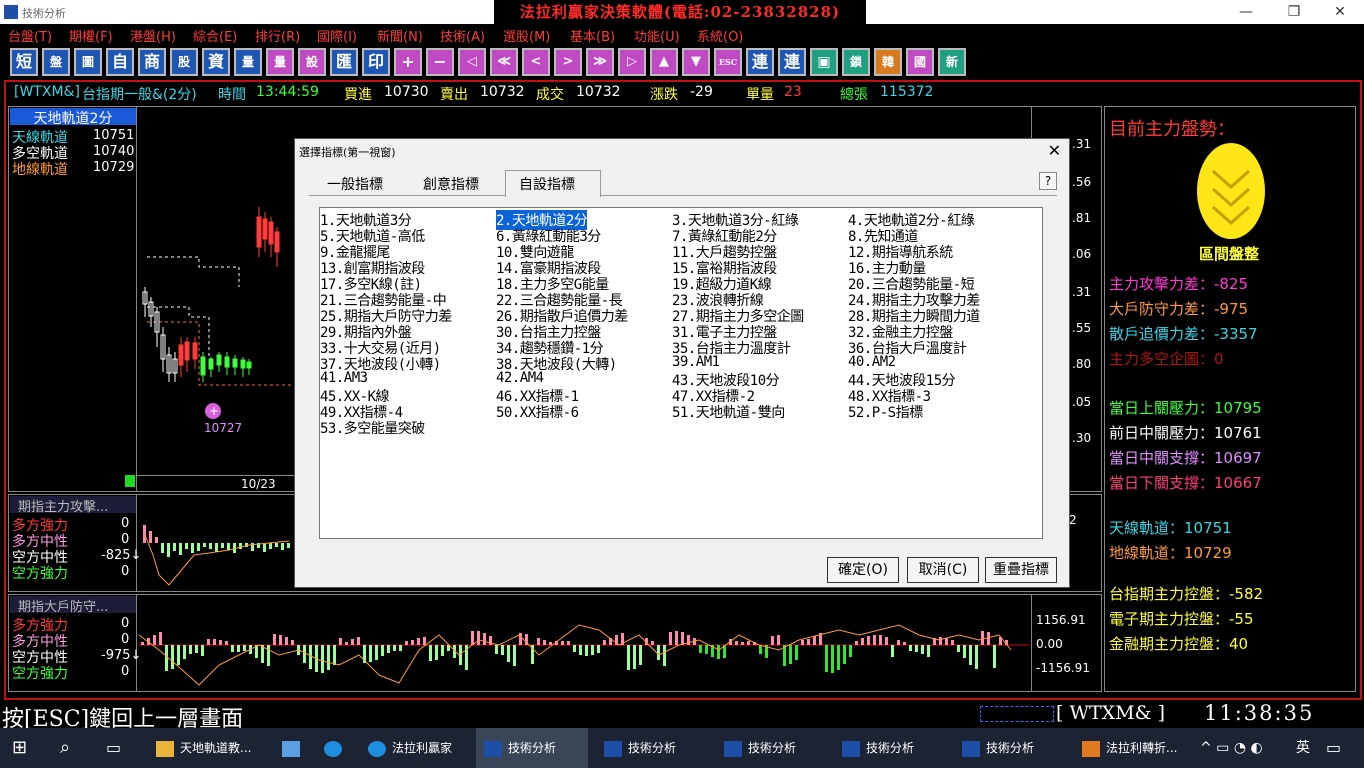 The height and width of the screenshot is (768, 1364). What do you see at coordinates (878, 748) in the screenshot?
I see `taskbar-item-tech-4: 技術分析` at bounding box center [878, 748].